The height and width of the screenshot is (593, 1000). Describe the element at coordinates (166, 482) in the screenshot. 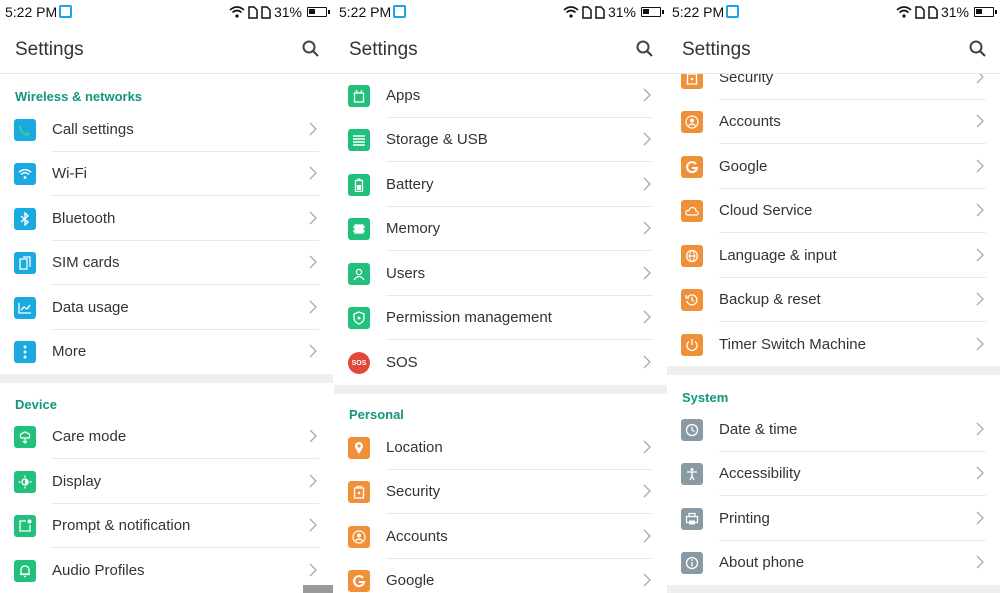

I see `settings-item-display: Display` at that location.